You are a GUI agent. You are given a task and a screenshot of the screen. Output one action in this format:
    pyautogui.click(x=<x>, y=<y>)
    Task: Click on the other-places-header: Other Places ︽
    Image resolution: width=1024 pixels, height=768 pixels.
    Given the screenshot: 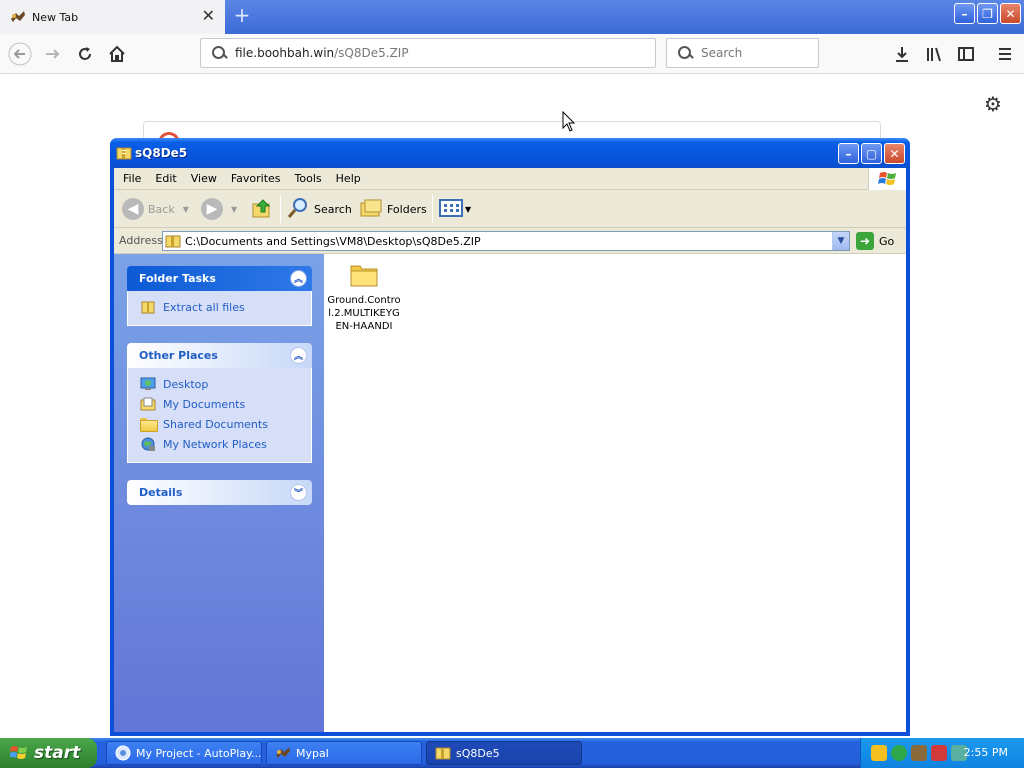 What is the action you would take?
    pyautogui.click(x=219, y=355)
    